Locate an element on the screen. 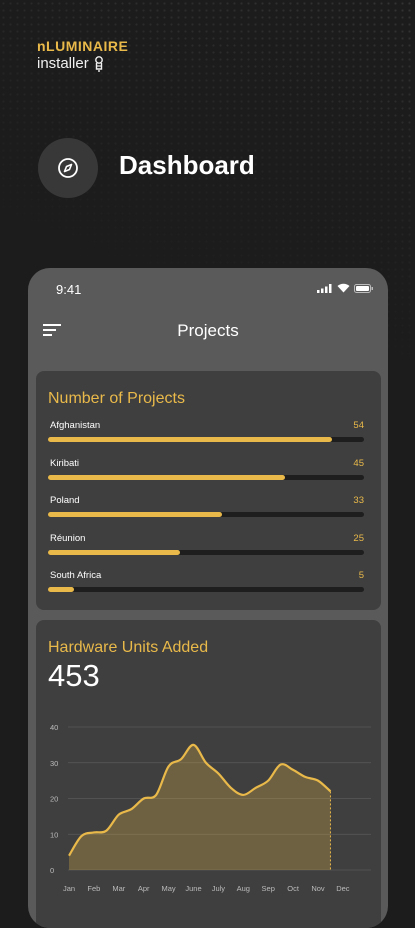 Image resolution: width=415 pixels, height=928 pixels. x-tick-label: Nov is located at coordinates (318, 888).